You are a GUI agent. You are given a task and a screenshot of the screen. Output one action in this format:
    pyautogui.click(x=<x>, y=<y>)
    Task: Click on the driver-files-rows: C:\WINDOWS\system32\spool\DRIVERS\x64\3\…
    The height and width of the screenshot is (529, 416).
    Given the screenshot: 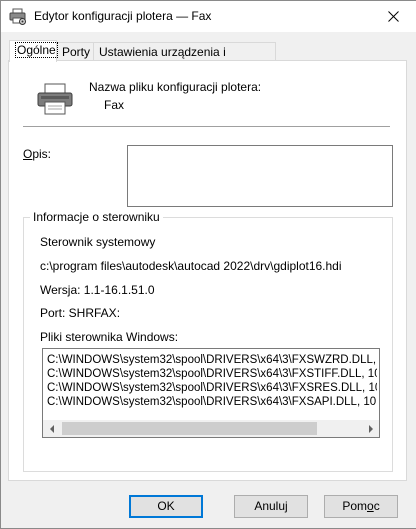 What is the action you would take?
    pyautogui.click(x=212, y=381)
    